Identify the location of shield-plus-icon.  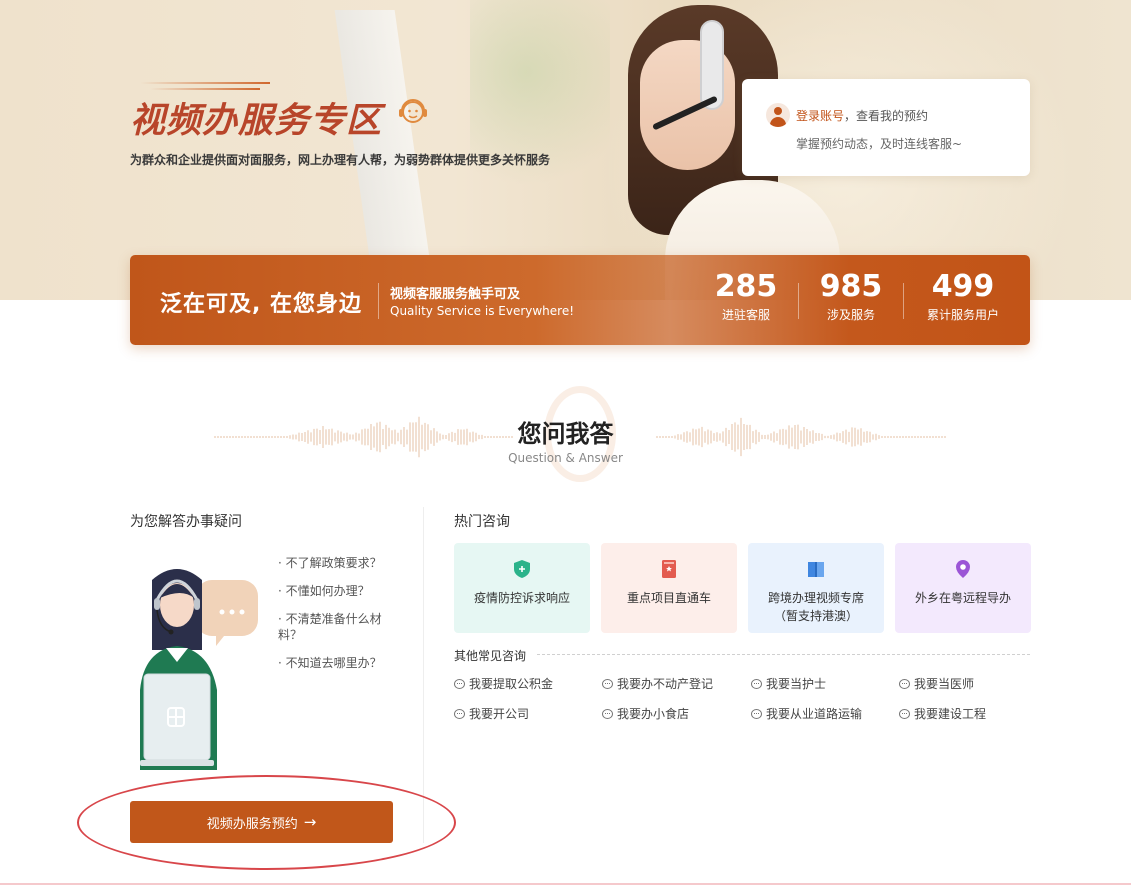
(522, 569).